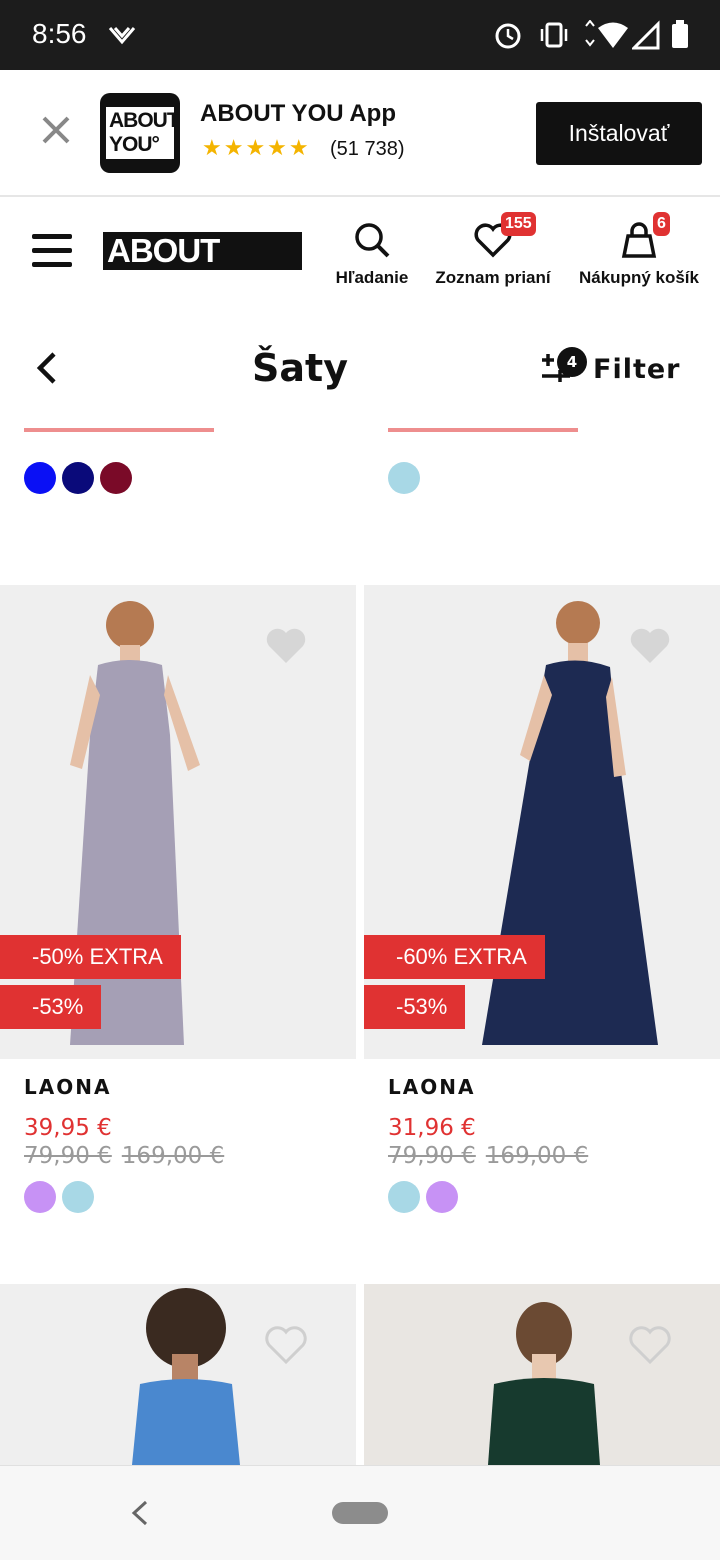 The height and width of the screenshot is (1560, 720). What do you see at coordinates (360, 368) in the screenshot?
I see `category-title-bar: Šaty 4 Filter` at bounding box center [360, 368].